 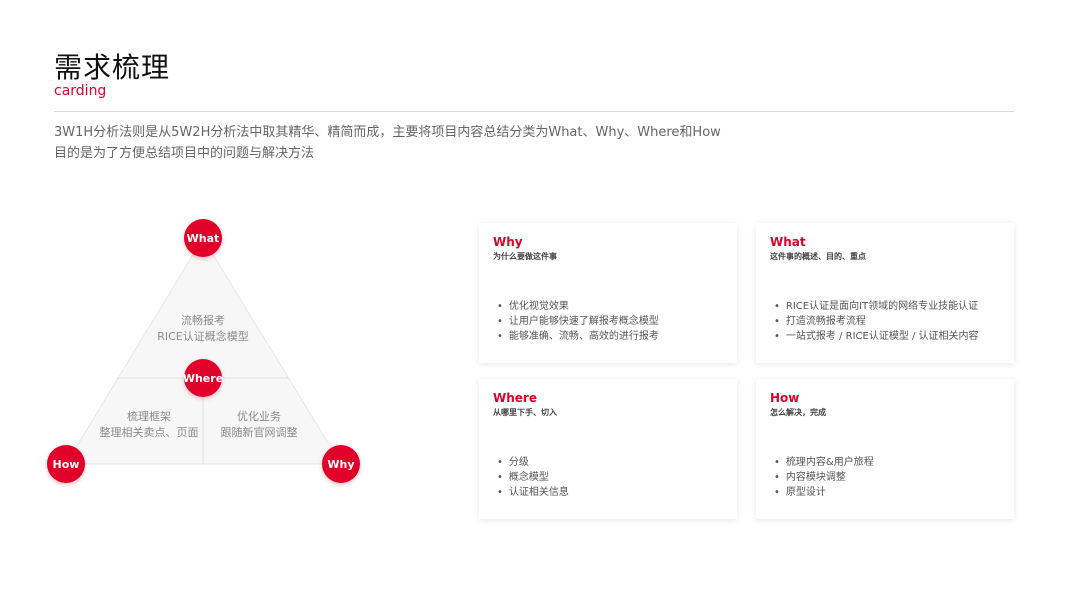 What do you see at coordinates (608, 449) in the screenshot?
I see `card-where: Where 从哪里下手、切入 分级 概念模型 认证相关信息` at bounding box center [608, 449].